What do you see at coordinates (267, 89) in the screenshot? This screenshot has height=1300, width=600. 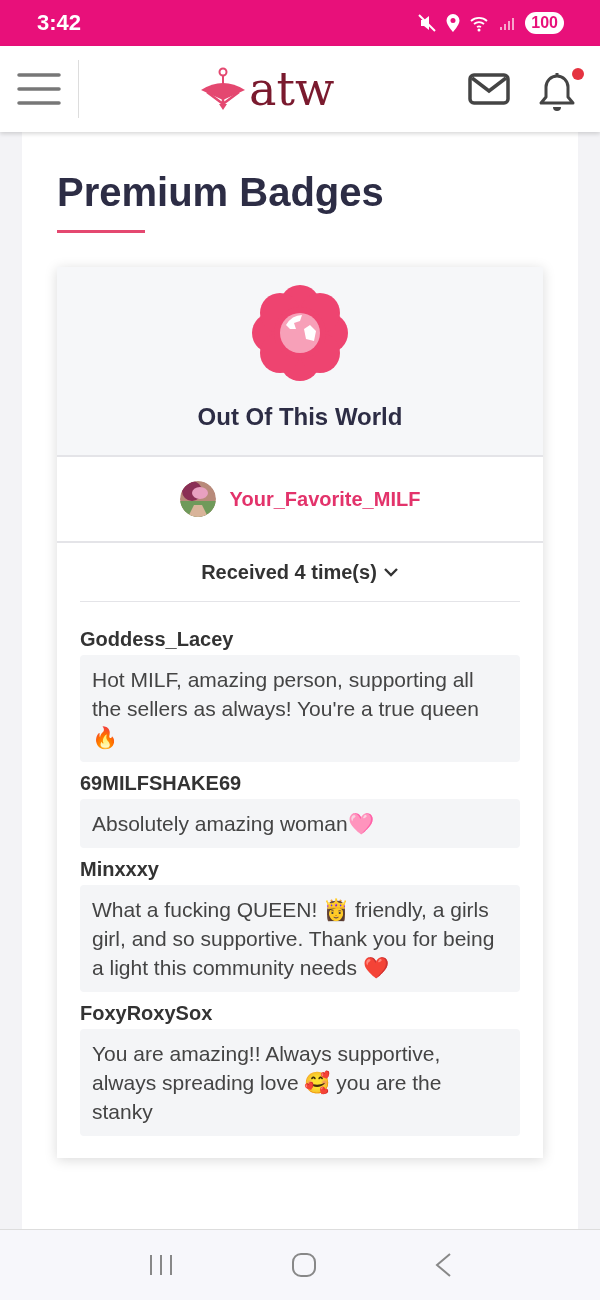 I see `site-logo: atw` at bounding box center [267, 89].